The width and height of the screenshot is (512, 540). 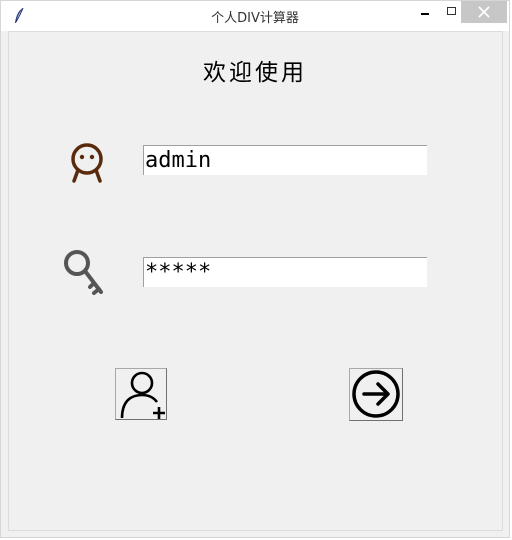 I want to click on close-icon, so click(x=484, y=12).